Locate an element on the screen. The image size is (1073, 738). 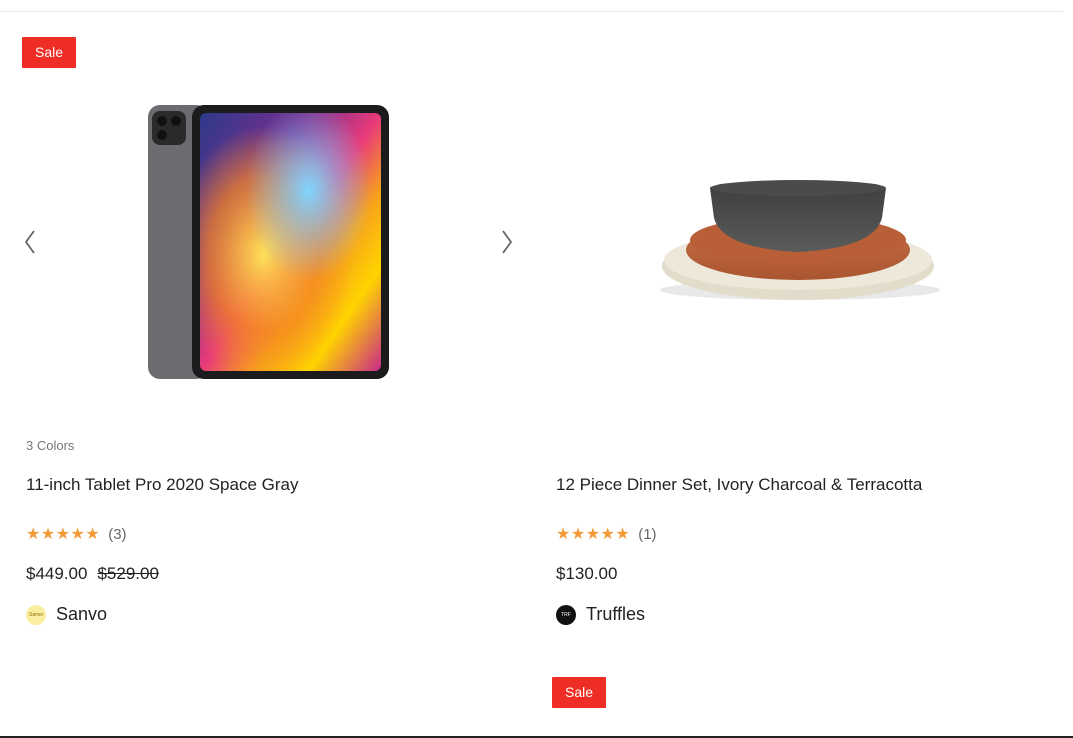
product-rating: ★★★★★ (3) is located at coordinates (76, 534).